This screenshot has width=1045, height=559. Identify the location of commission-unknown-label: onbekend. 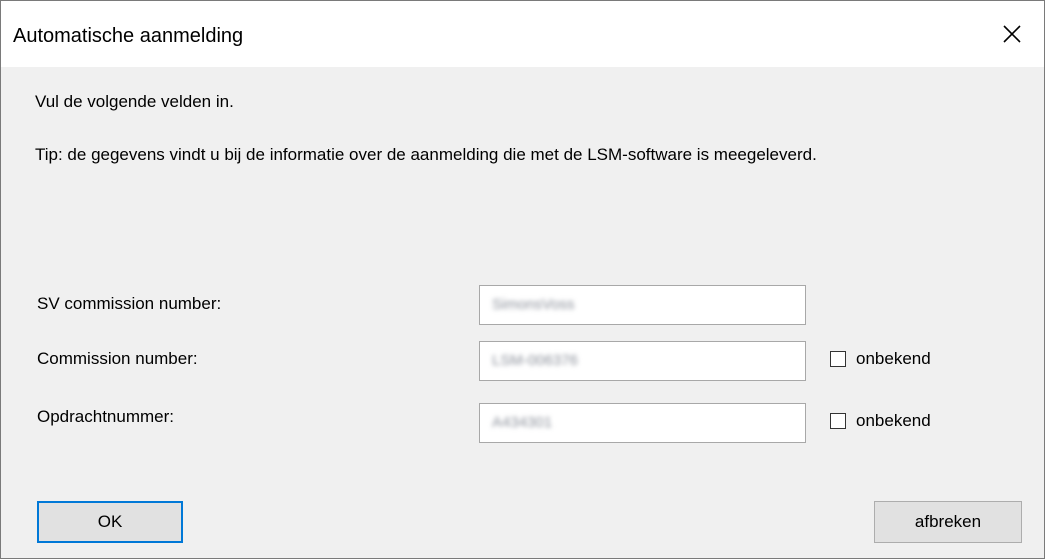
(893, 358).